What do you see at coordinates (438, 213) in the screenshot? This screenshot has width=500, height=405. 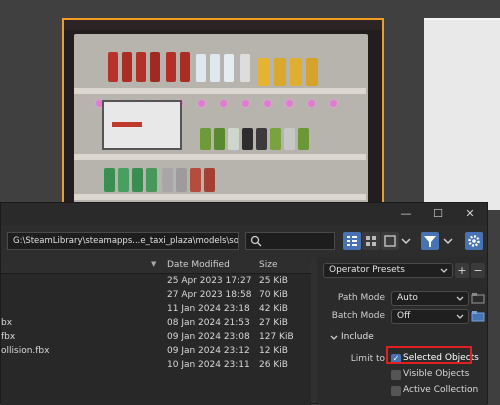 I see `maximize-button: ☐` at bounding box center [438, 213].